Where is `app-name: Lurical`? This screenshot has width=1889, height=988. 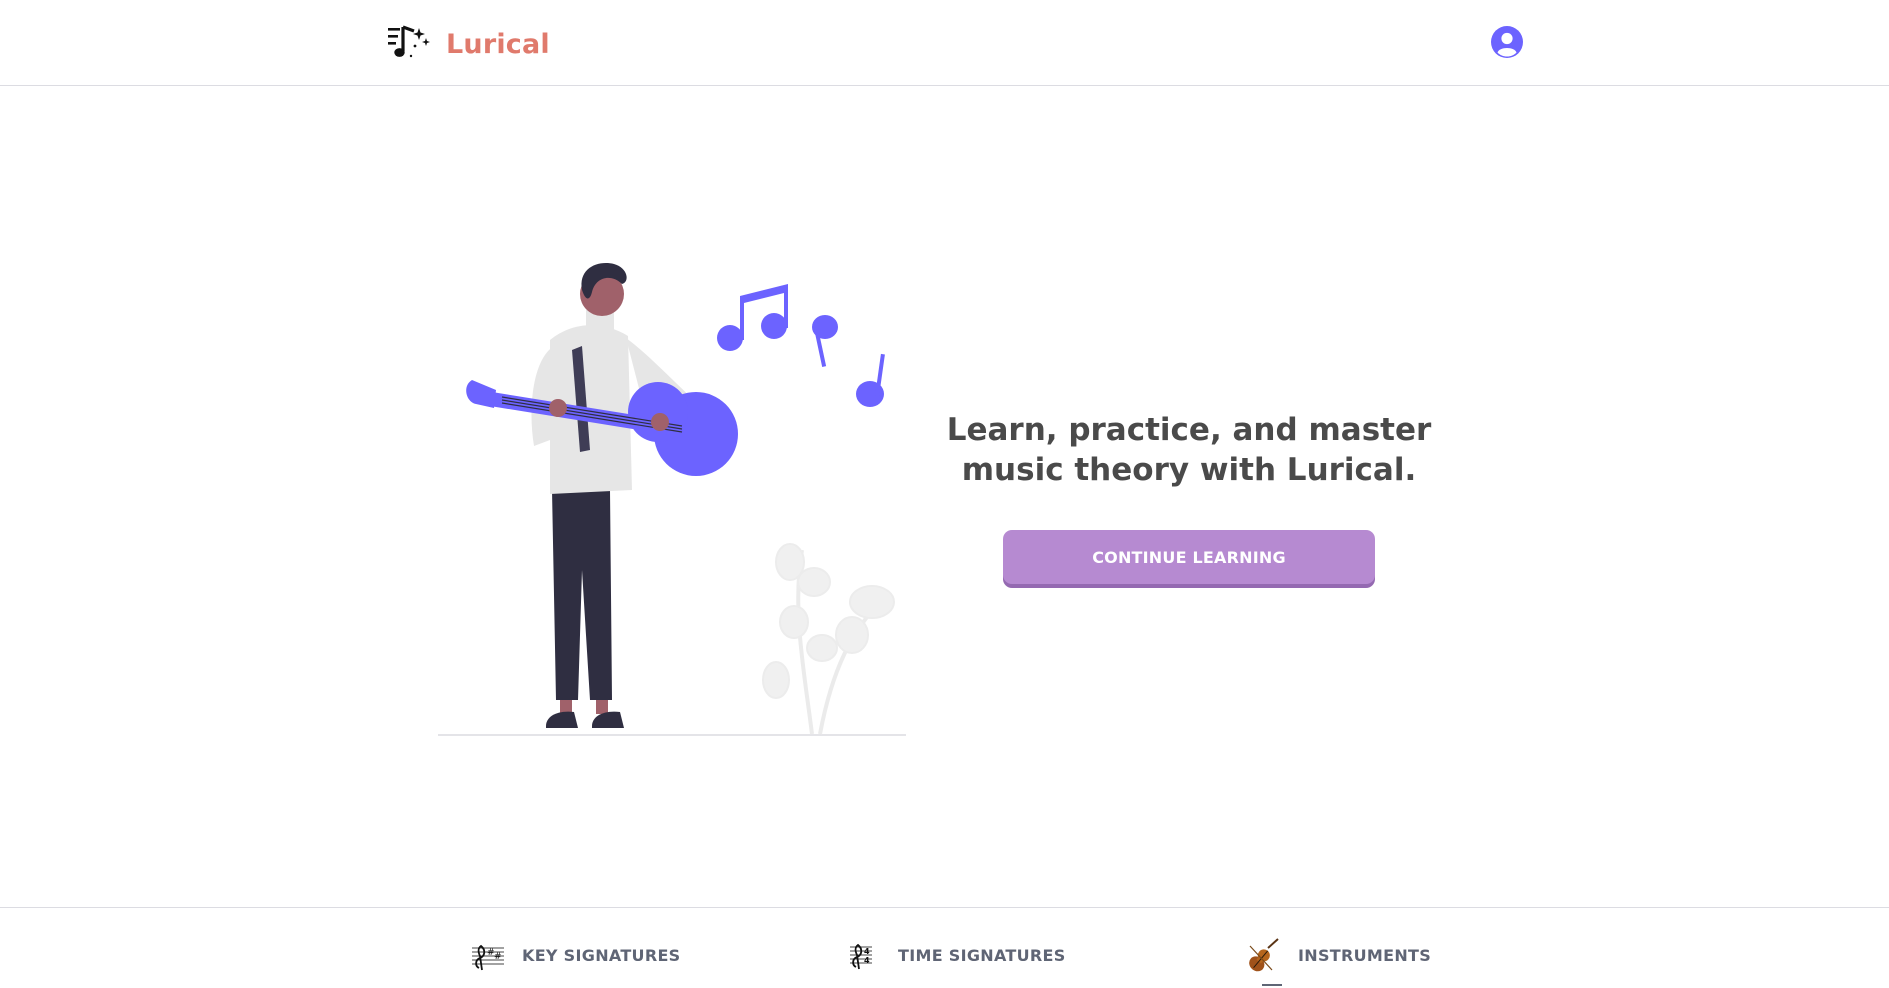
app-name: Lurical is located at coordinates (498, 44).